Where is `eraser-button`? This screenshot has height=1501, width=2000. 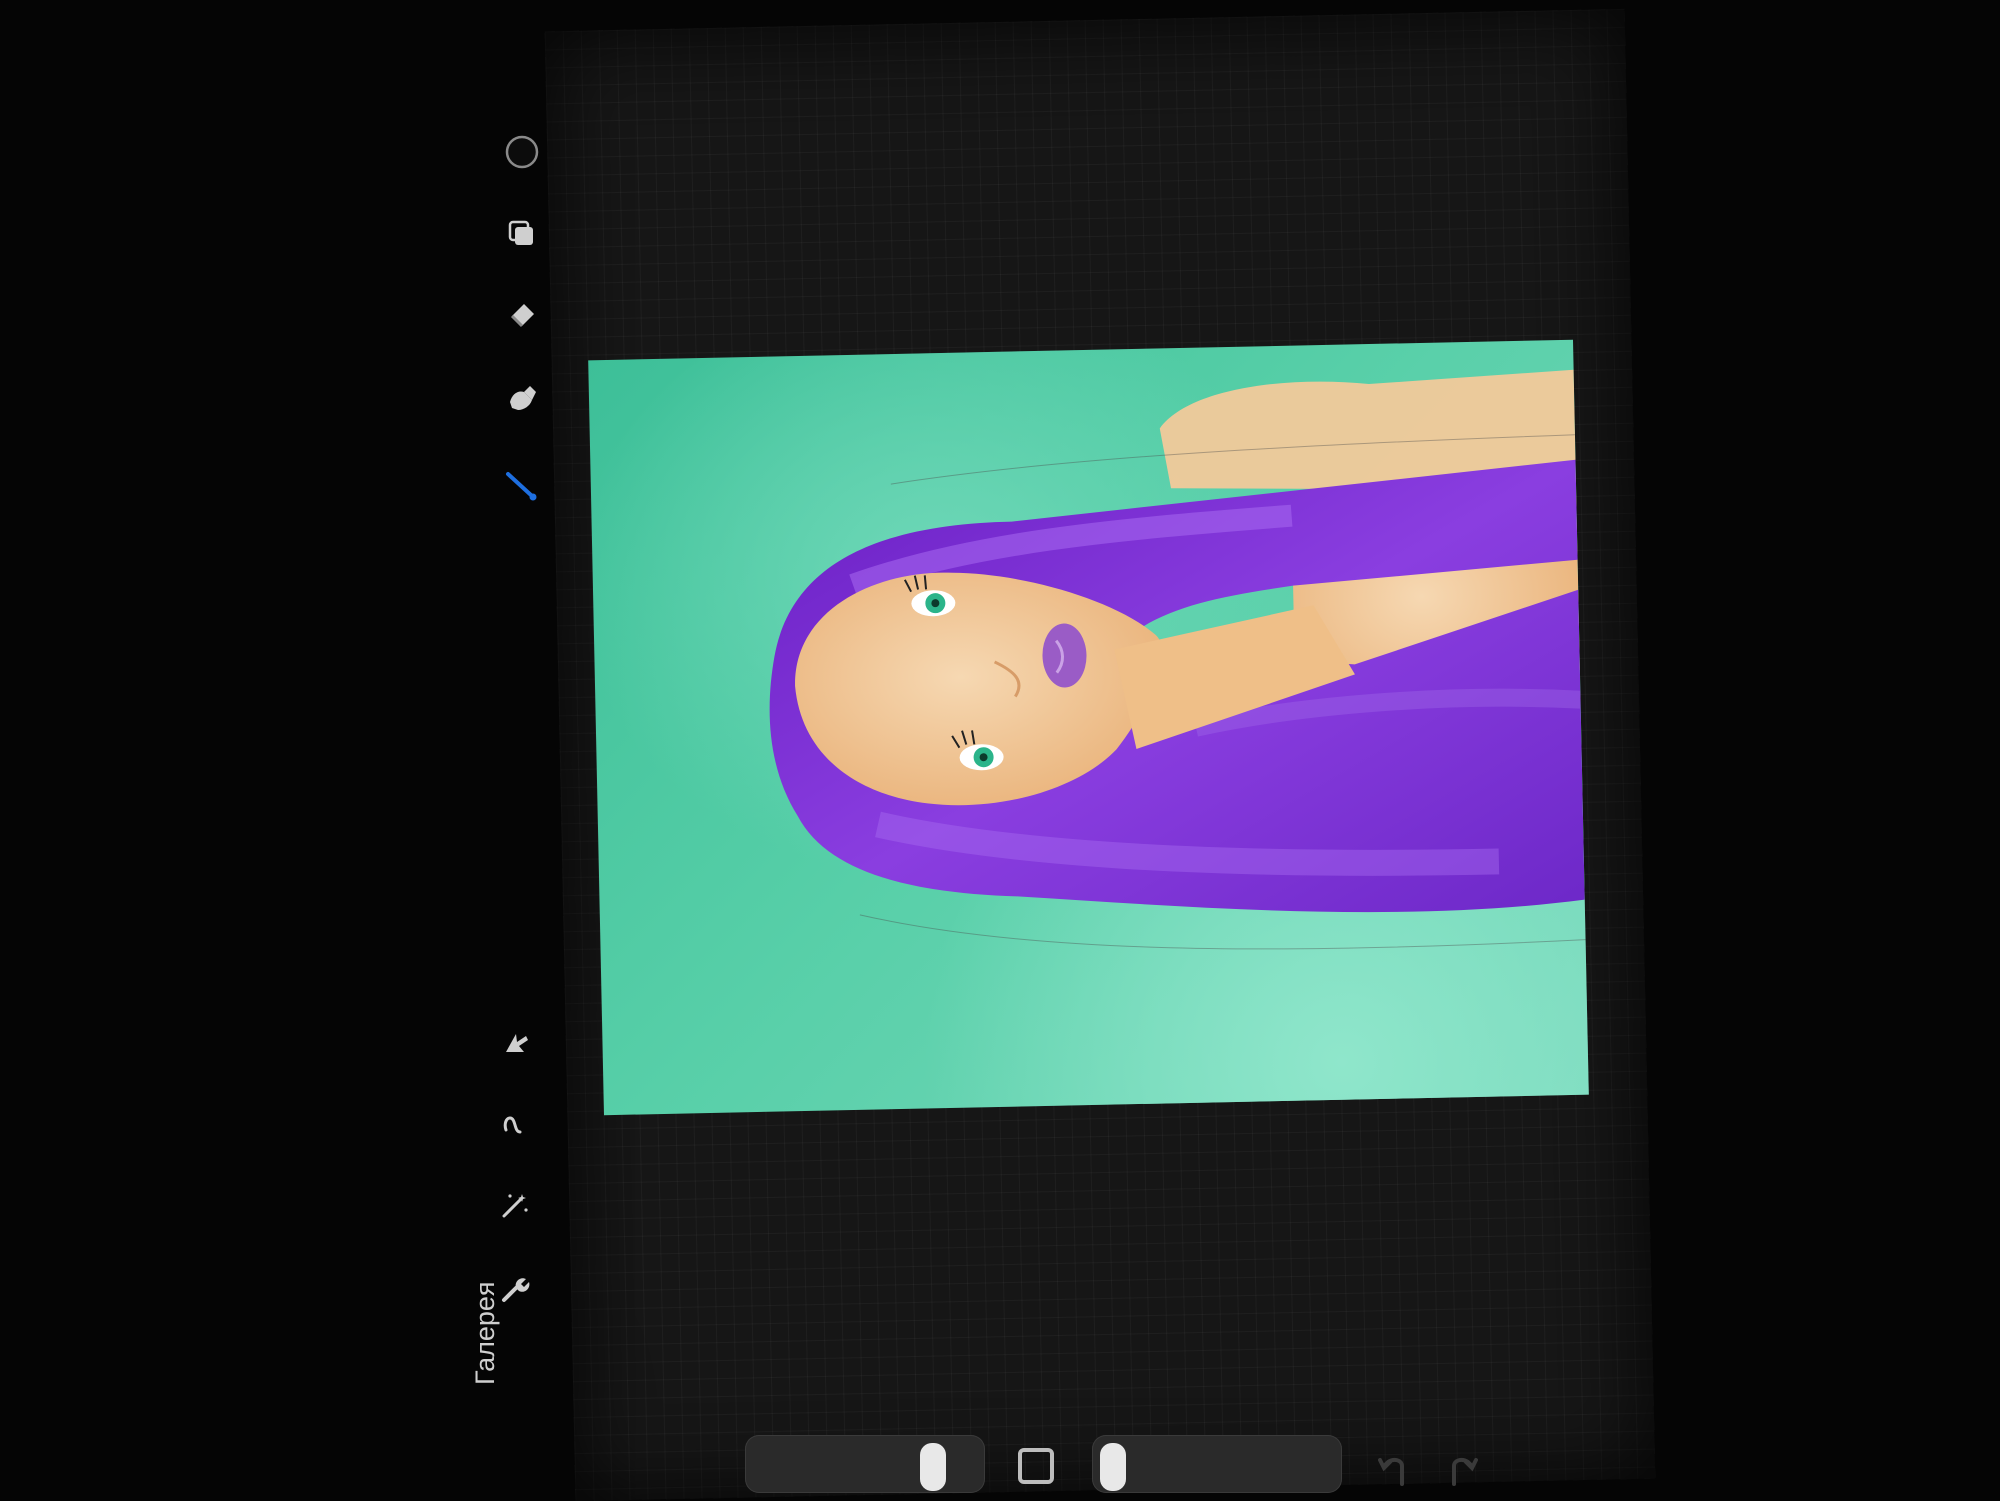
eraser-button is located at coordinates (522, 316).